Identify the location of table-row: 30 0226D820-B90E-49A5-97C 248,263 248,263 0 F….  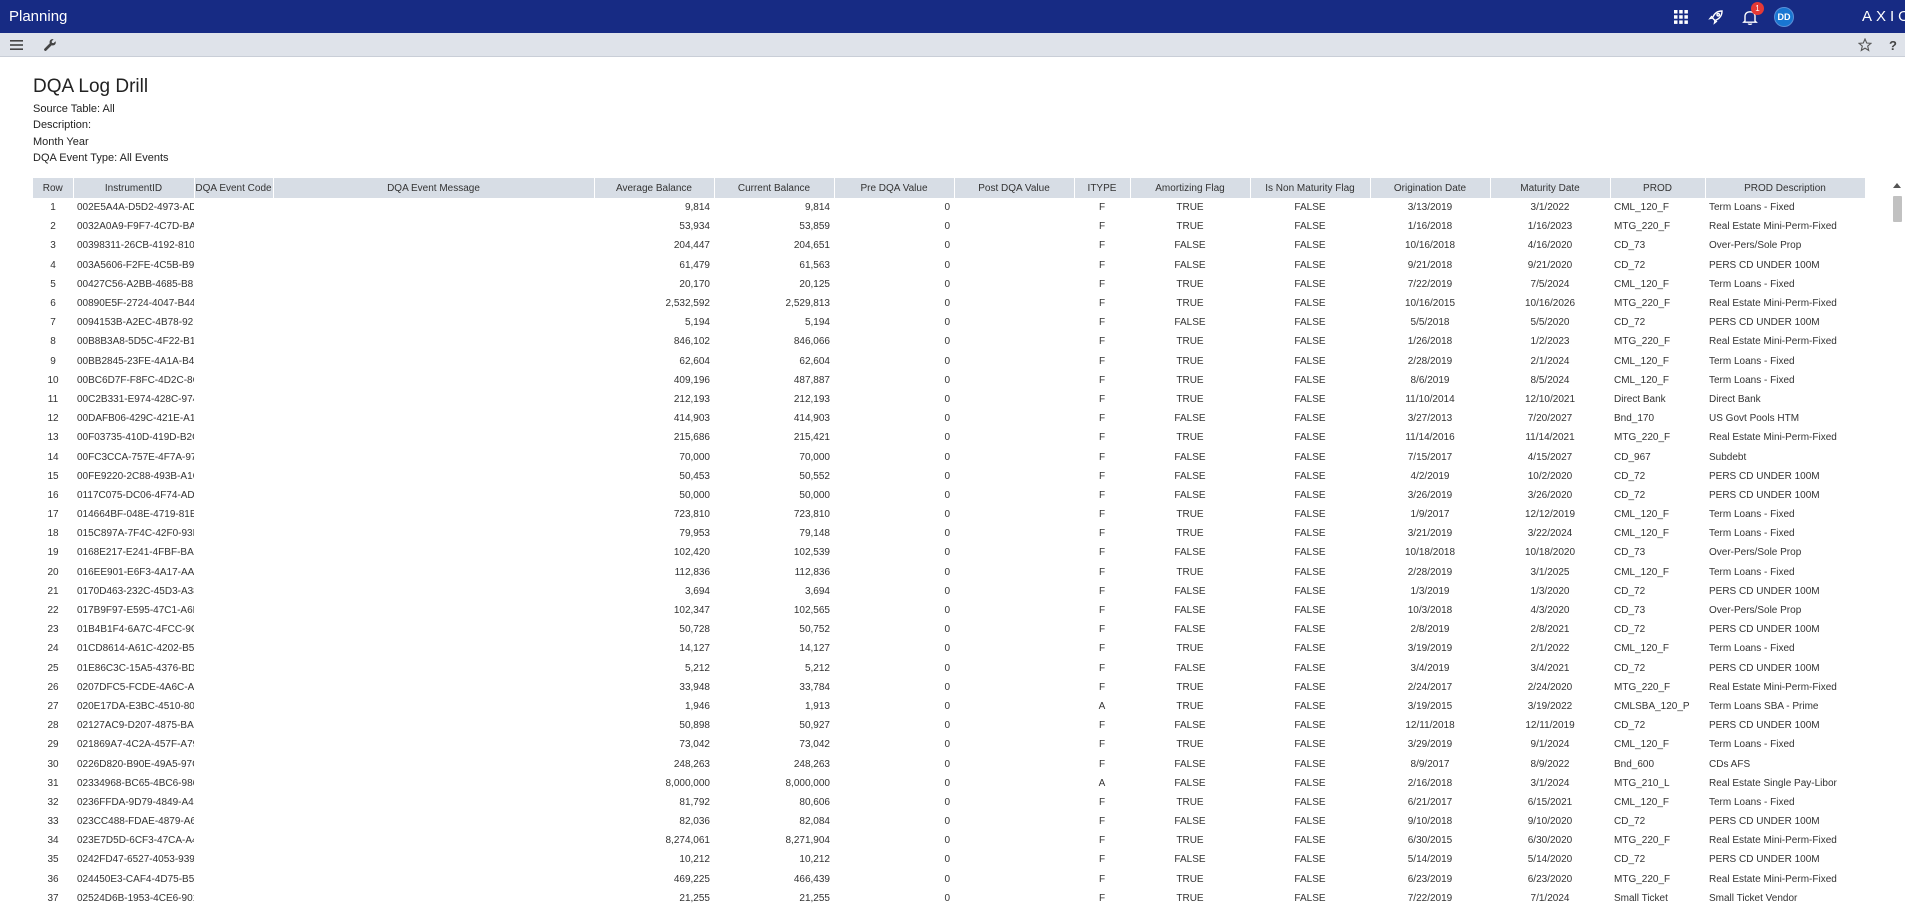
(949, 763).